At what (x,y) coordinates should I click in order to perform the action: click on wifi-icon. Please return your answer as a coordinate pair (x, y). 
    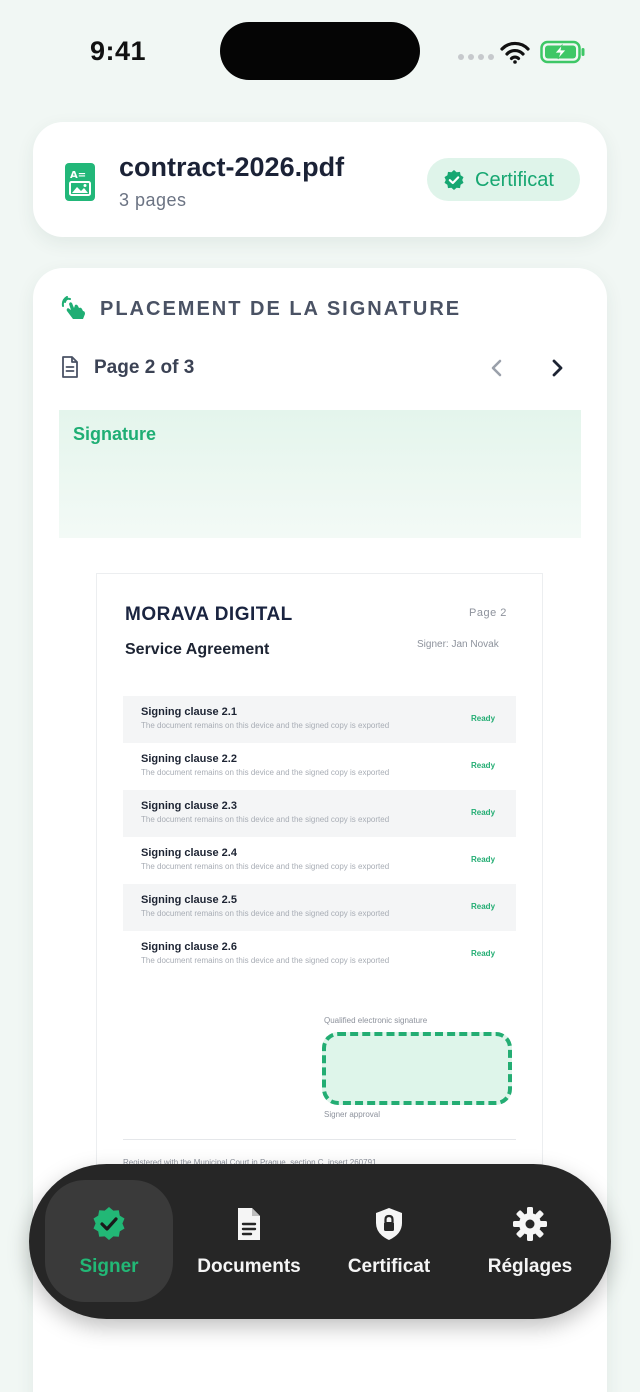
    Looking at the image, I should click on (515, 52).